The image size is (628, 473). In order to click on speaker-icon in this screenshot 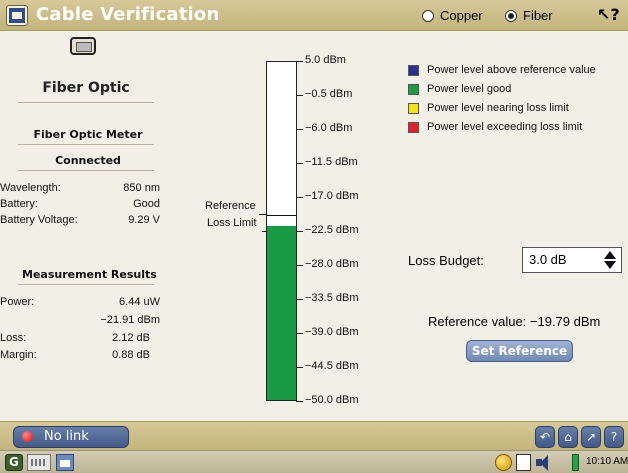, I will do `click(544, 462)`.